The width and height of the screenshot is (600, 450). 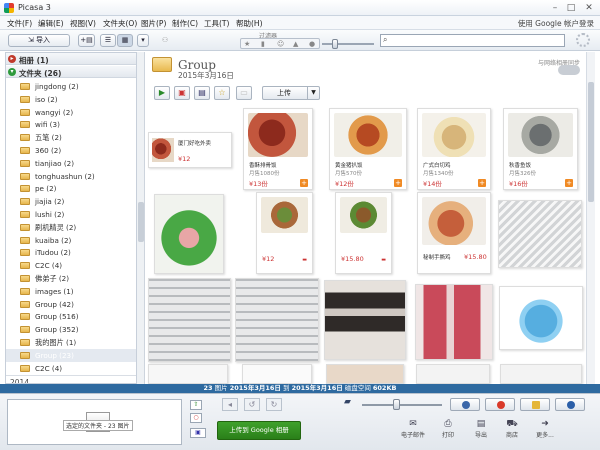 What do you see at coordinates (108, 40) in the screenshot?
I see `view-list-button: ☰` at bounding box center [108, 40].